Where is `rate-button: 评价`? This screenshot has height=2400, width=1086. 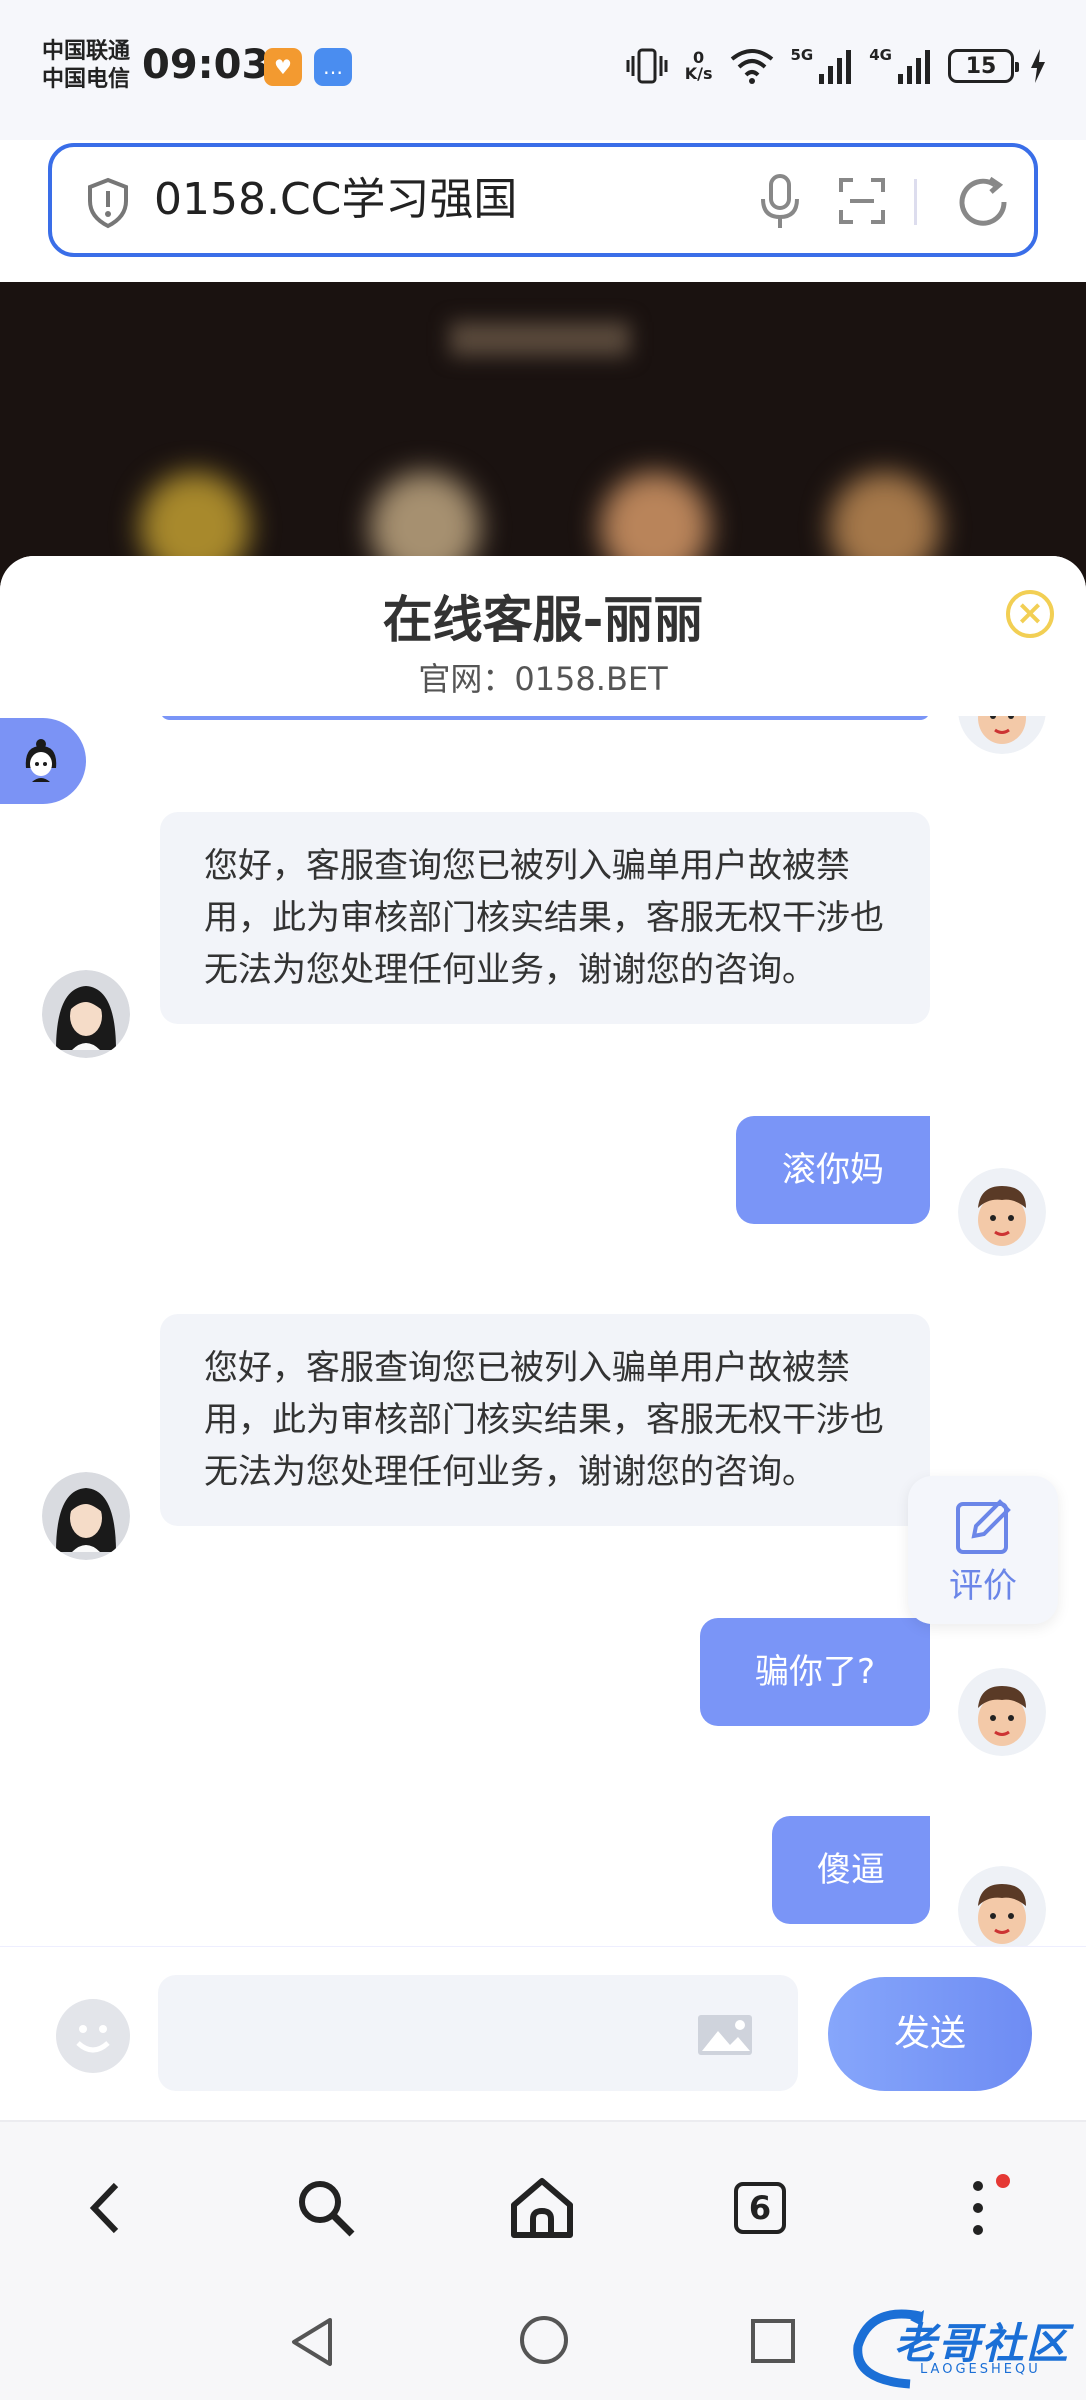
rate-button: 评价 is located at coordinates (983, 1550).